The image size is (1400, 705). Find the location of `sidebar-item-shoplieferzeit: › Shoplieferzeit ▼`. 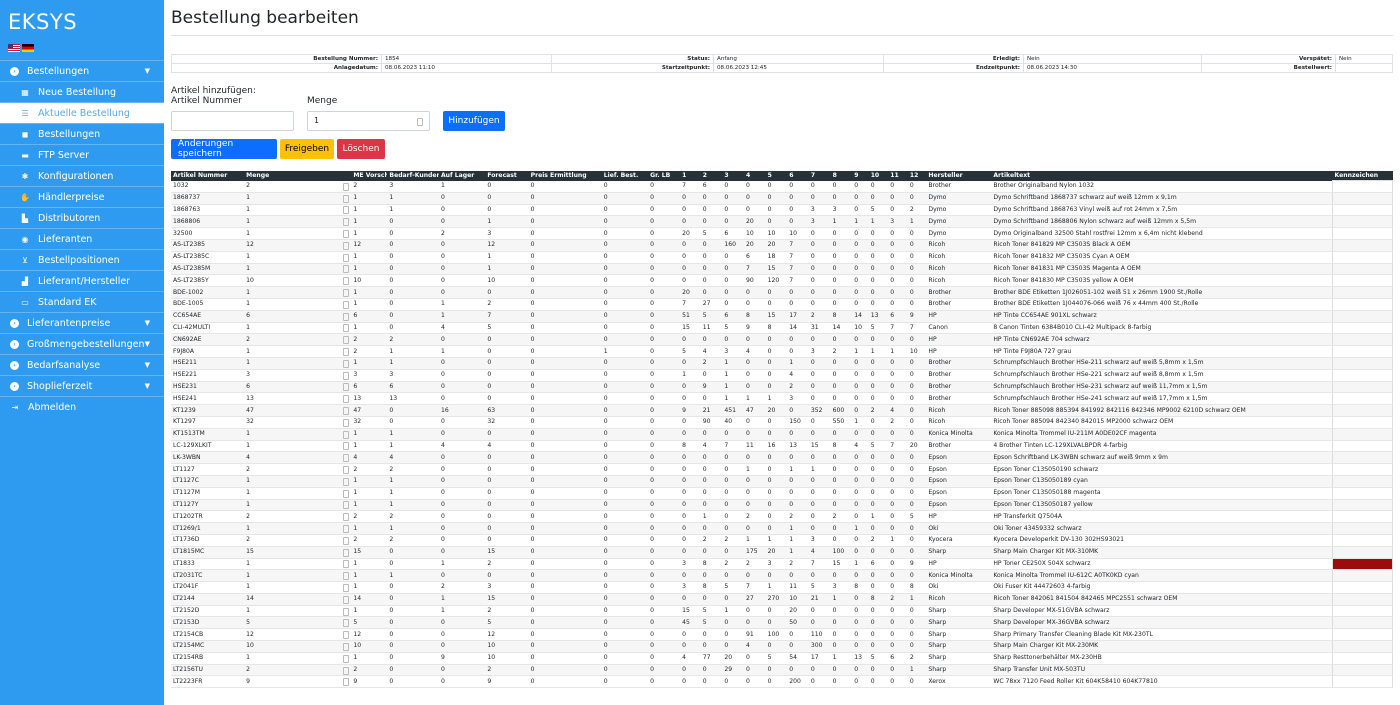

sidebar-item-shoplieferzeit: › Shoplieferzeit ▼ is located at coordinates (82, 385).